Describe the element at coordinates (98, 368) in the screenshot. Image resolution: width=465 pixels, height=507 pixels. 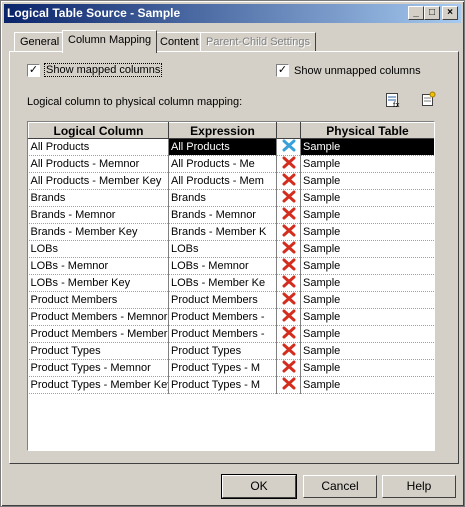
I see `logical-column-cell: Product Types - Memnor` at that location.